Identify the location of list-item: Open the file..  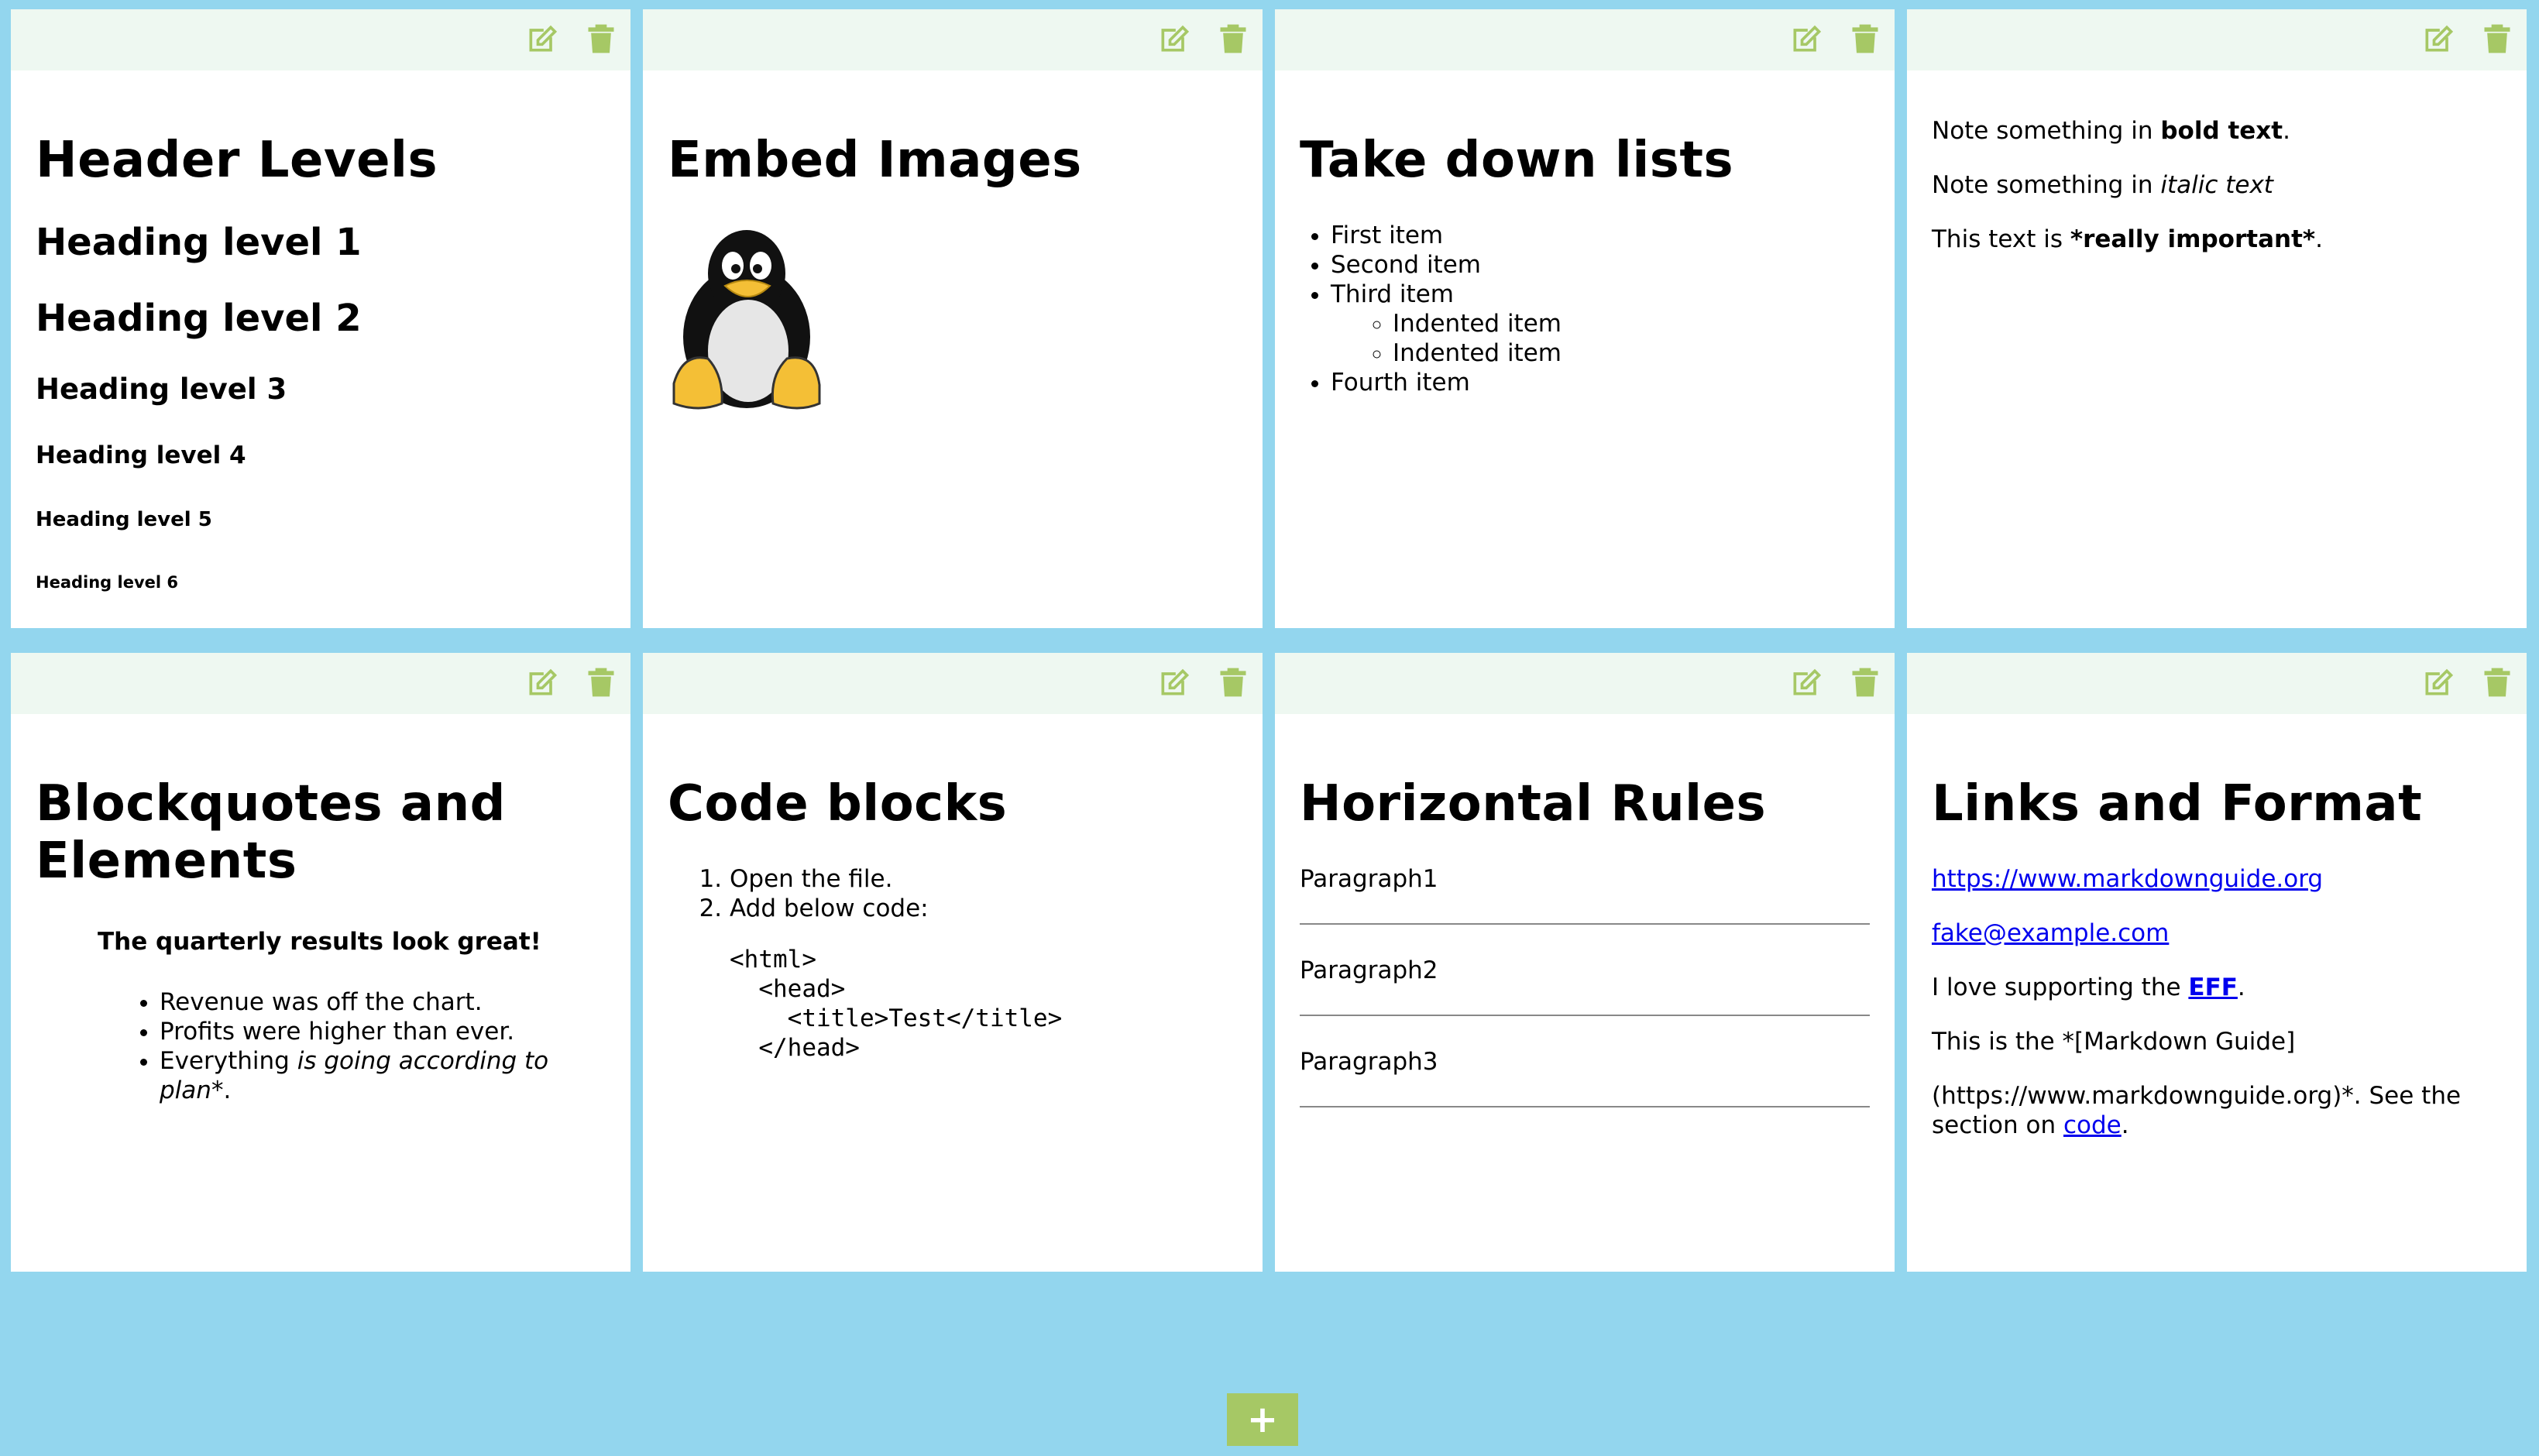
(984, 879).